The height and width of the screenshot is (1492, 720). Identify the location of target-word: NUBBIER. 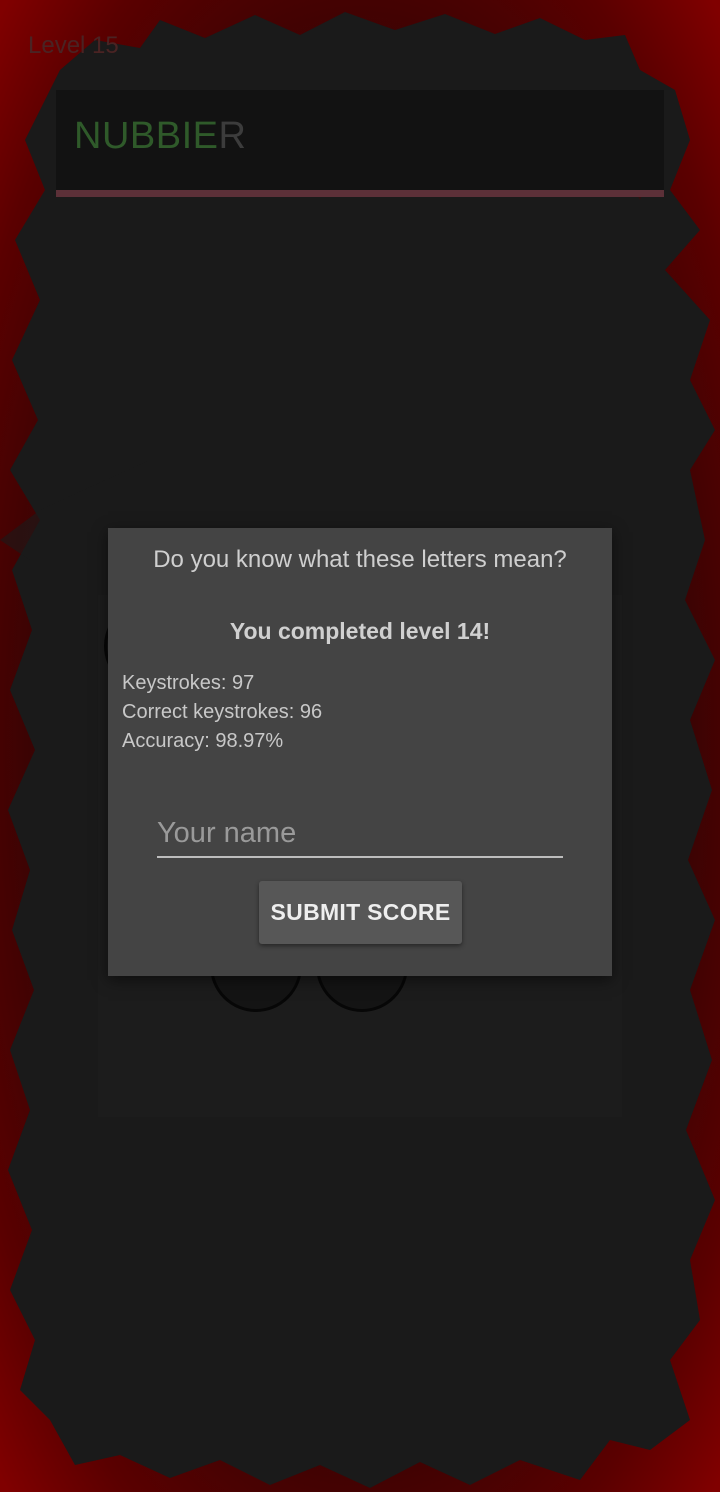
(160, 136).